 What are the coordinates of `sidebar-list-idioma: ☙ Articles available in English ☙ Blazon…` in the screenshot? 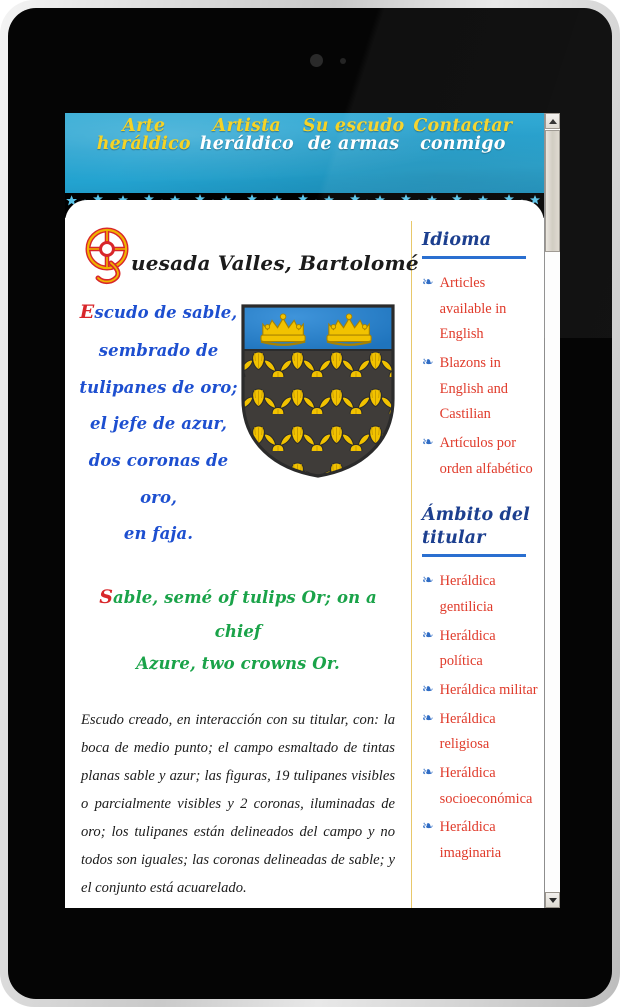 It's located at (481, 376).